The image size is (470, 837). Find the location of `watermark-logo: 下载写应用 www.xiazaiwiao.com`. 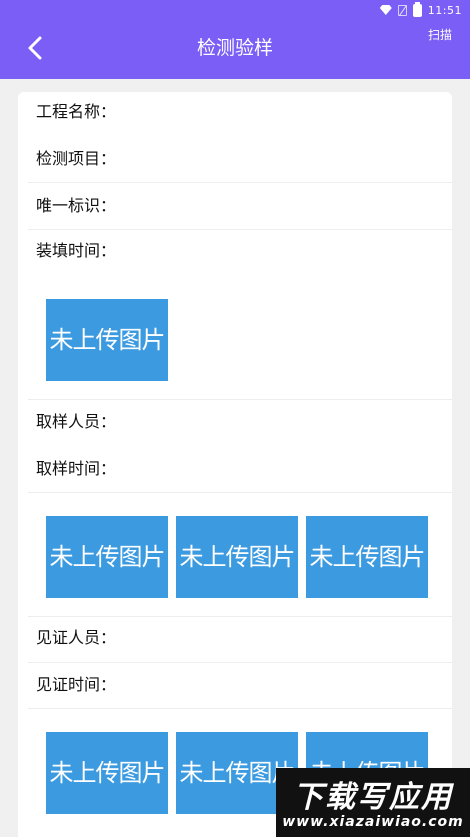

watermark-logo: 下载写应用 www.xiazaiwiao.com is located at coordinates (373, 802).